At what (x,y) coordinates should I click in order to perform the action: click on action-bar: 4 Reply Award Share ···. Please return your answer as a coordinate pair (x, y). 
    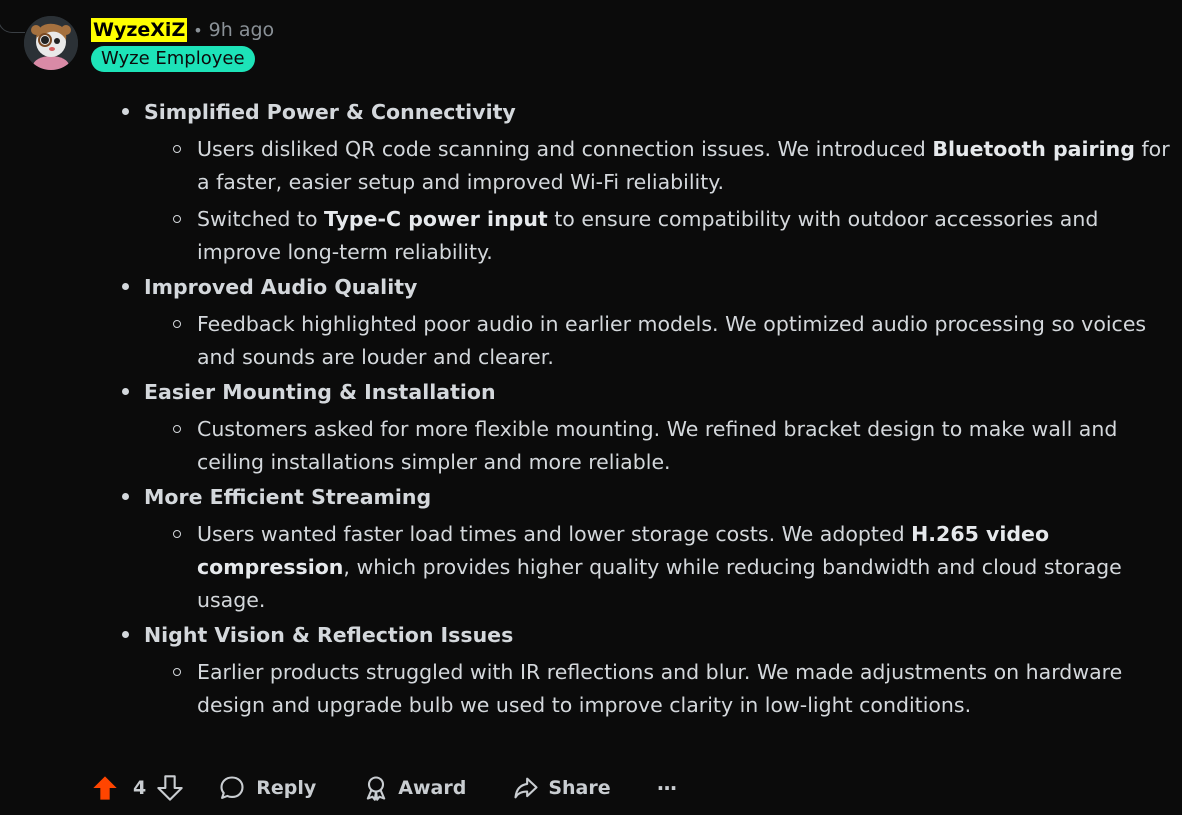
    Looking at the image, I should click on (384, 788).